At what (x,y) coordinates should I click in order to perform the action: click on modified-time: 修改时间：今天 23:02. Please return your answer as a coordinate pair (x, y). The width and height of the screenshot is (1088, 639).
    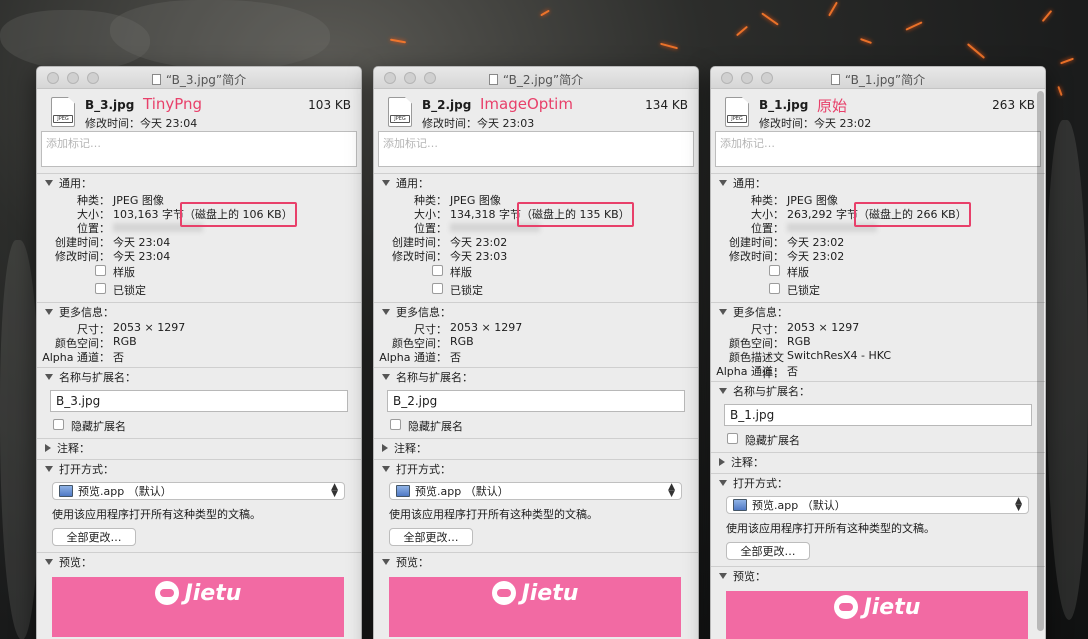
    Looking at the image, I should click on (815, 123).